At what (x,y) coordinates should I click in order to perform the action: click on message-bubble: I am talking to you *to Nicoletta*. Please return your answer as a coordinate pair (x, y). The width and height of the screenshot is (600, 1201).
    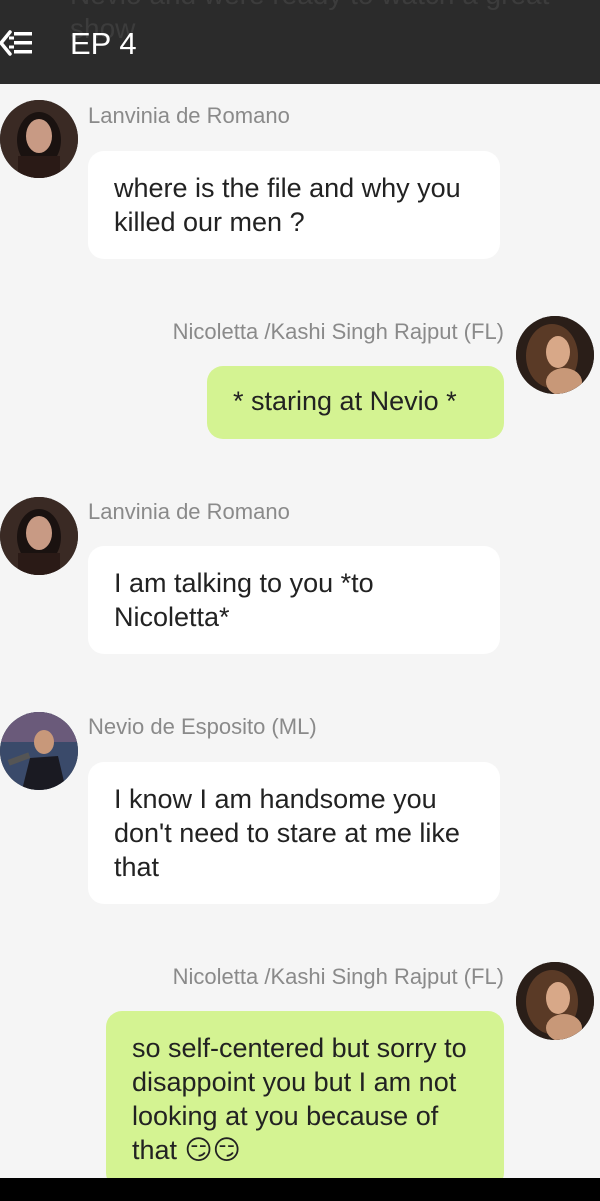
    Looking at the image, I should click on (294, 600).